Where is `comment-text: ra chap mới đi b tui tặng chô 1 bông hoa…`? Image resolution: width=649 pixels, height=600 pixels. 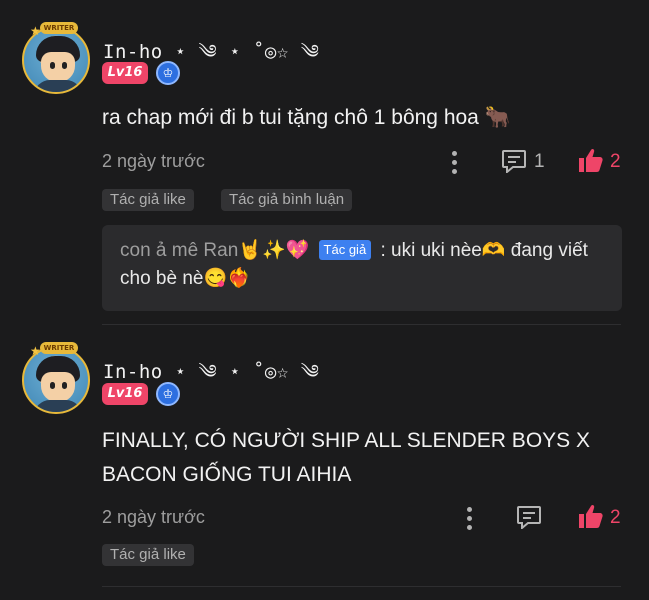
comment-text: ra chap mới đi b tui tặng chô 1 bông hoa… is located at coordinates (306, 117).